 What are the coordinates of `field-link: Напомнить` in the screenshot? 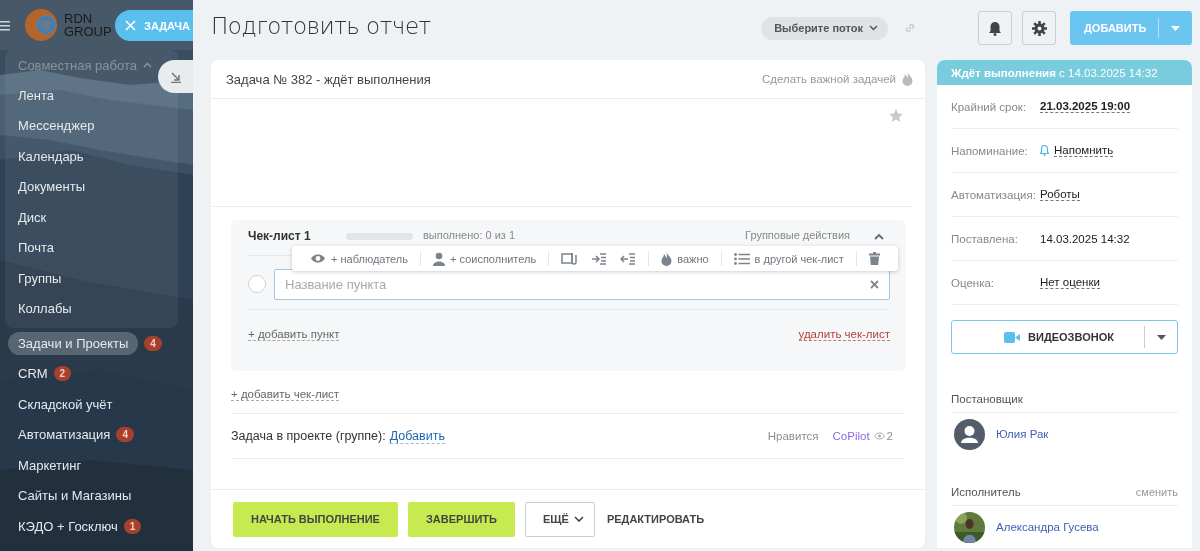 It's located at (1084, 150).